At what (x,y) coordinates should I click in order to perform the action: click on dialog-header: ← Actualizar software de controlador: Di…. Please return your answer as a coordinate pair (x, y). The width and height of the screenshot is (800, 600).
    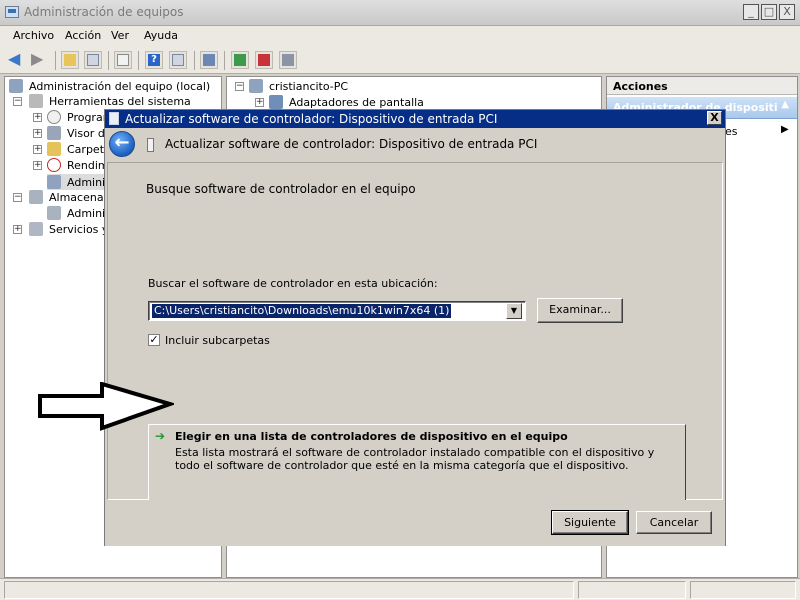
    Looking at the image, I should click on (415, 145).